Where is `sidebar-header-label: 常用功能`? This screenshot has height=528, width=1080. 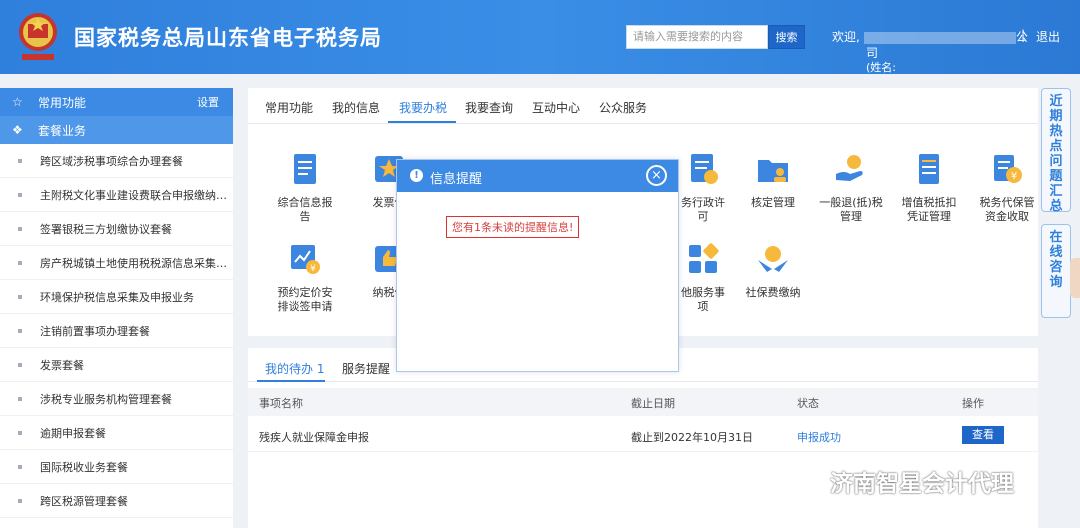 sidebar-header-label: 常用功能 is located at coordinates (62, 102).